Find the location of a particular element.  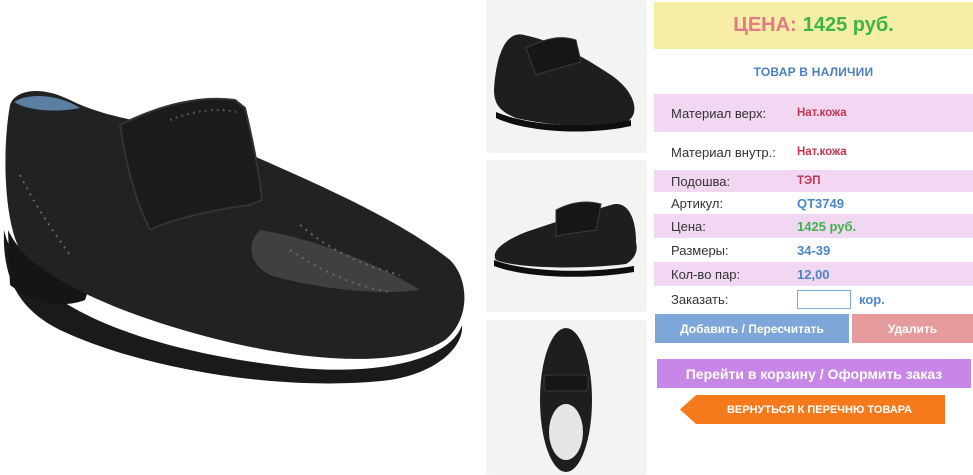

spec-key: Артикул: is located at coordinates (697, 203).